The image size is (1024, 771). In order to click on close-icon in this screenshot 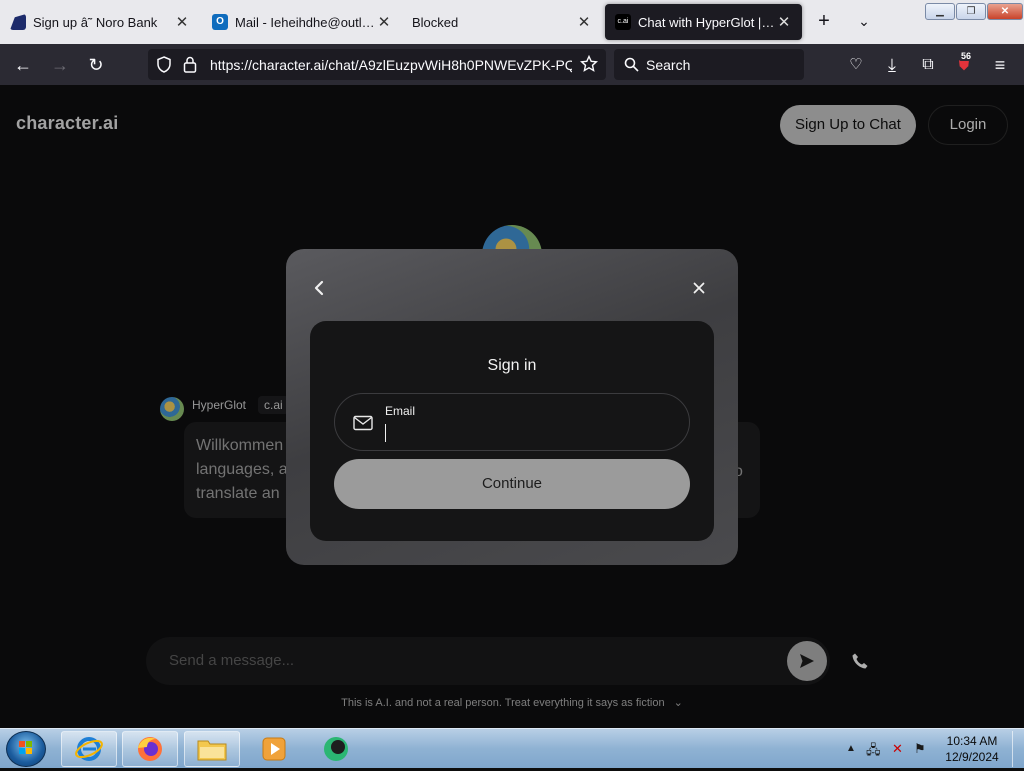, I will do `click(699, 288)`.